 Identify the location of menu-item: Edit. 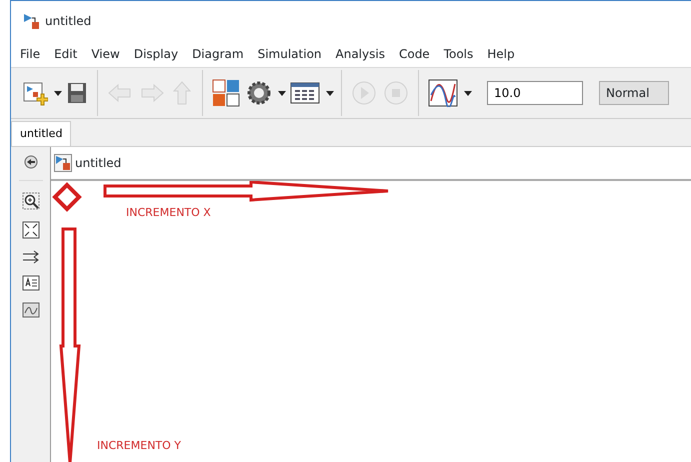
(65, 54).